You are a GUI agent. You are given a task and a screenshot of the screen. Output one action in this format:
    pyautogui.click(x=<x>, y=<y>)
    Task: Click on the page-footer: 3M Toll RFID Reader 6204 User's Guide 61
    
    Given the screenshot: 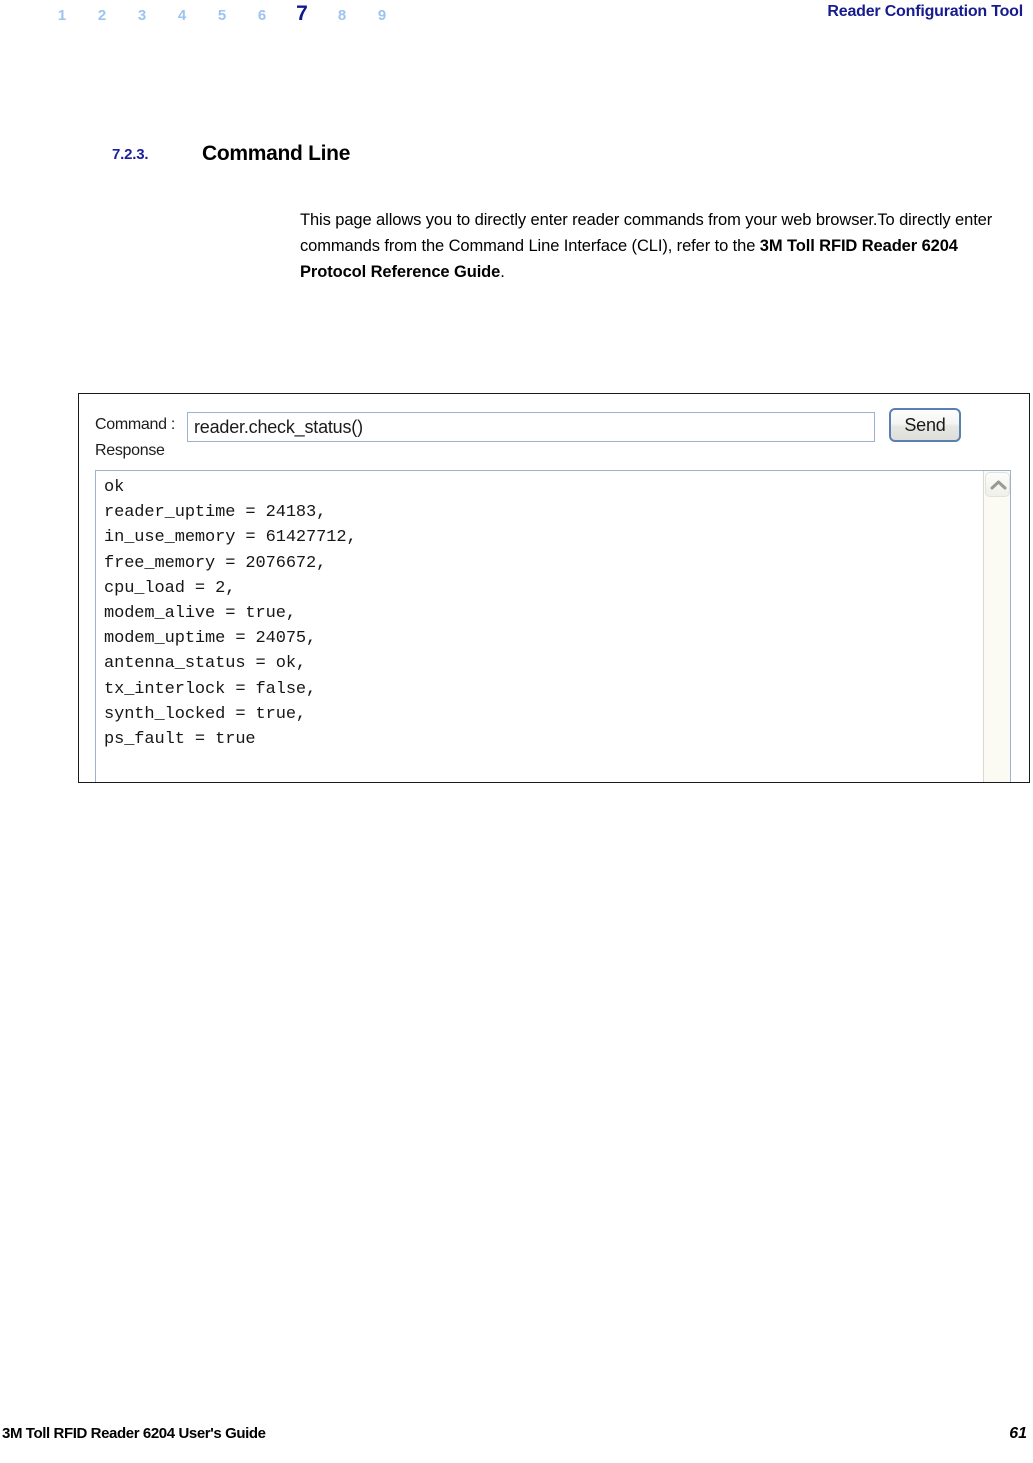 What is the action you would take?
    pyautogui.click(x=516, y=1439)
    